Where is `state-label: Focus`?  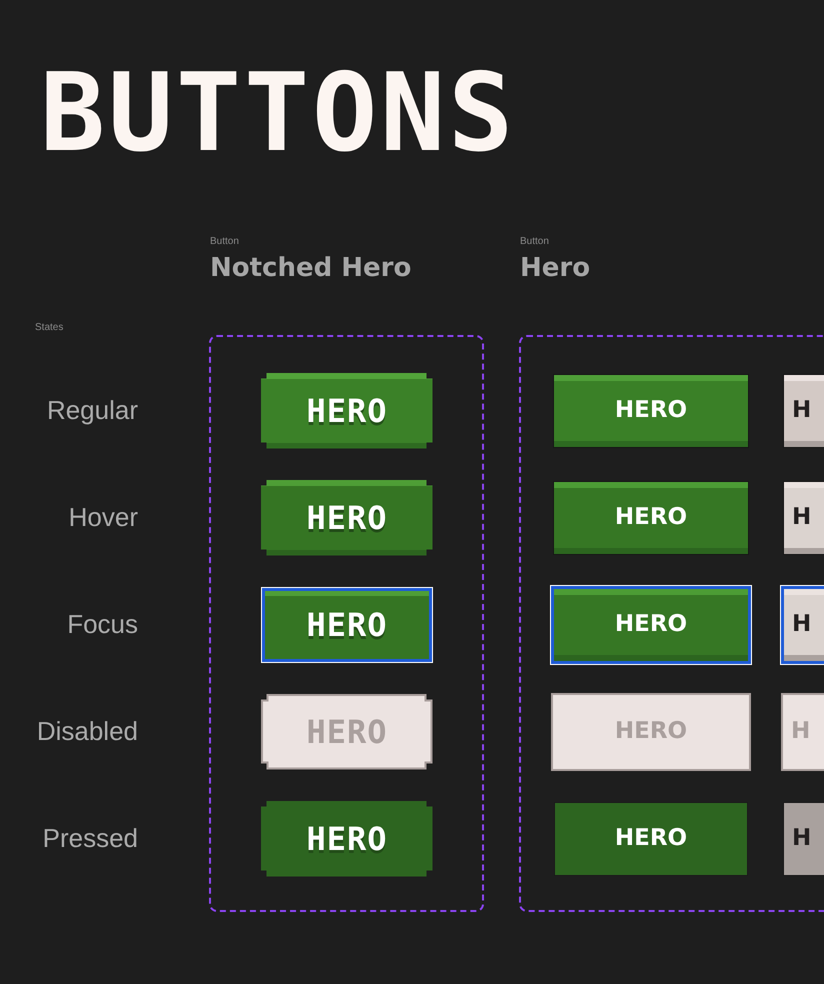 state-label: Focus is located at coordinates (102, 624).